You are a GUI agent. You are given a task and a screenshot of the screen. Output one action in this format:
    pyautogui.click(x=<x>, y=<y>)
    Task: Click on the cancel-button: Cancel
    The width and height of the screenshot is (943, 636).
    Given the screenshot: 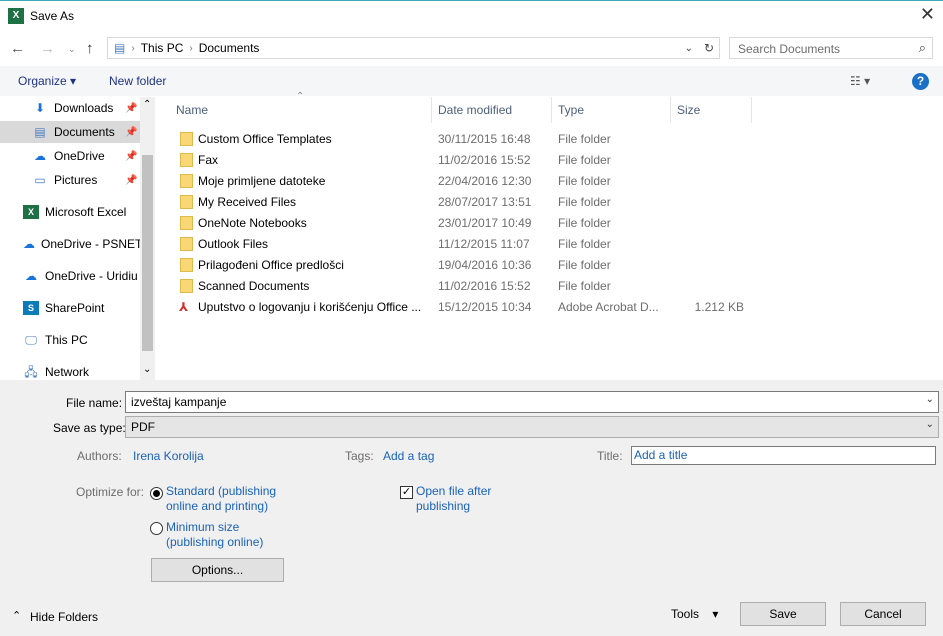 What is the action you would take?
    pyautogui.click(x=883, y=614)
    